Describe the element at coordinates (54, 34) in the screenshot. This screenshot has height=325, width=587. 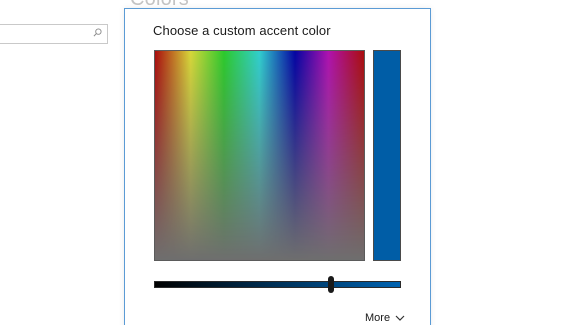
I see `search-input` at that location.